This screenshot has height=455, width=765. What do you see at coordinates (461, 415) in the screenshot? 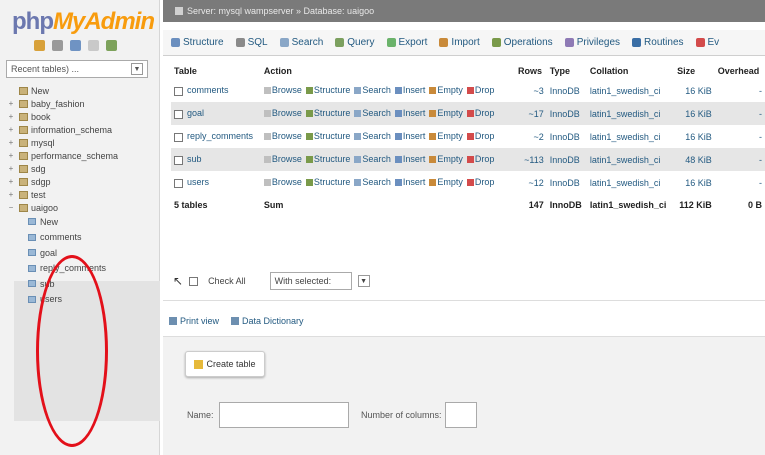
I see `column-count-input` at bounding box center [461, 415].